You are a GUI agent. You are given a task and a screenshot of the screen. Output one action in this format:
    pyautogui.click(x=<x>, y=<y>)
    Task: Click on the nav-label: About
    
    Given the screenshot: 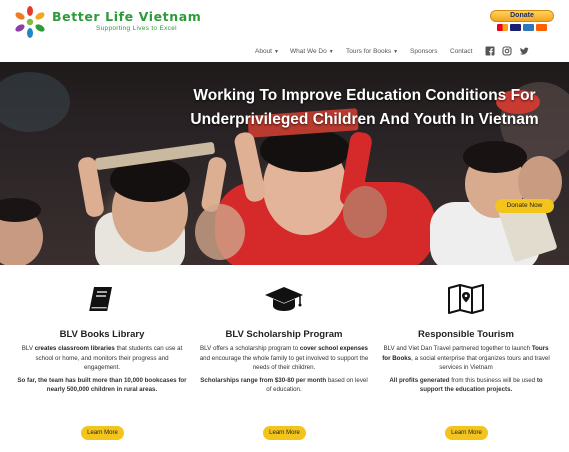 What is the action you would take?
    pyautogui.click(x=263, y=51)
    